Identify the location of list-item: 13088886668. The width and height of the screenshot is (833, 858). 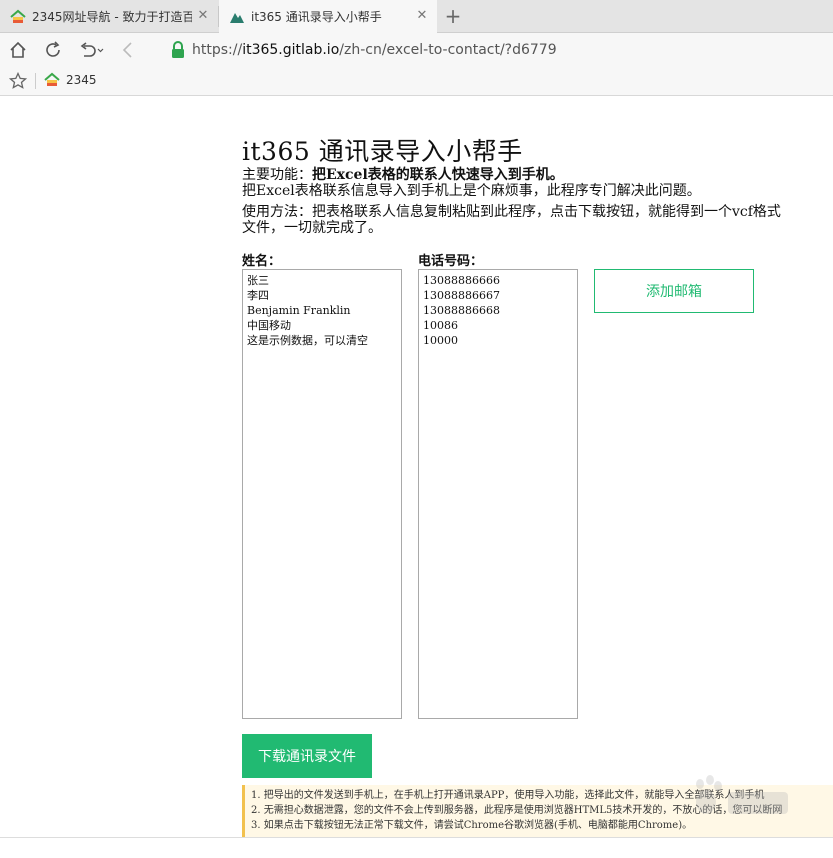
(461, 310).